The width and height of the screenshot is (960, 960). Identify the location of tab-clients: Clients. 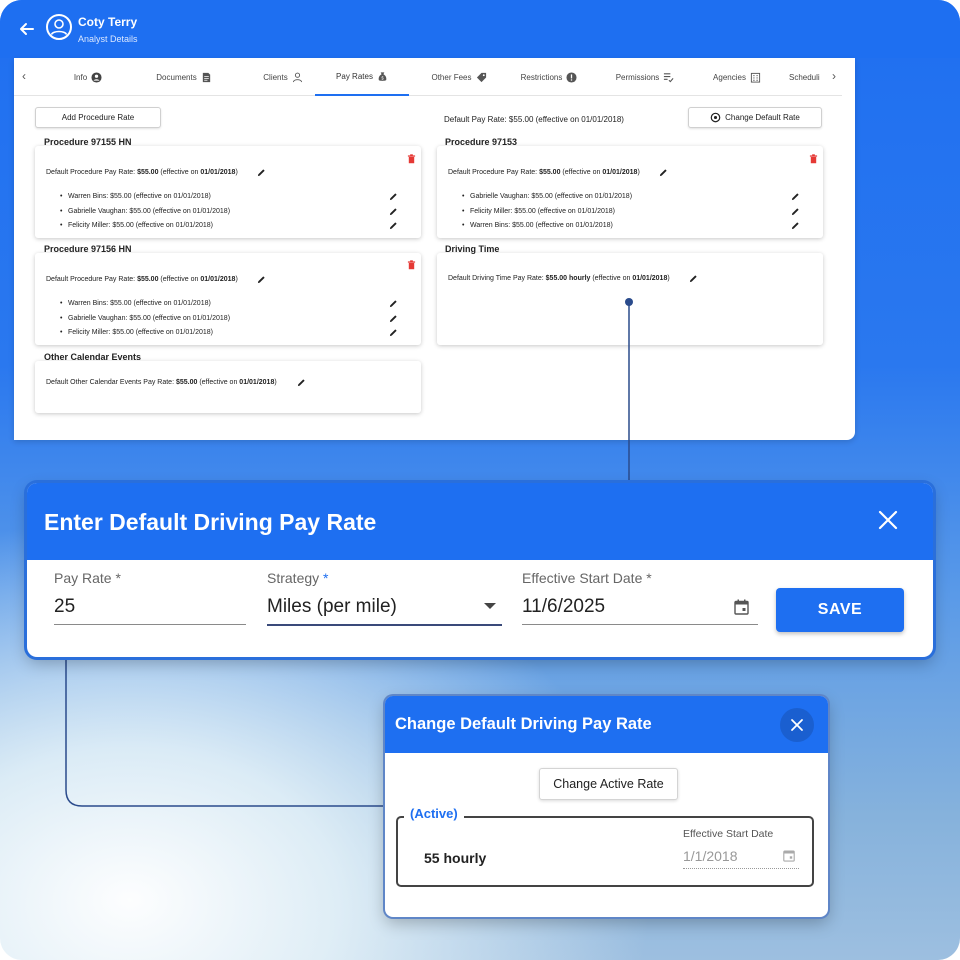
(283, 77).